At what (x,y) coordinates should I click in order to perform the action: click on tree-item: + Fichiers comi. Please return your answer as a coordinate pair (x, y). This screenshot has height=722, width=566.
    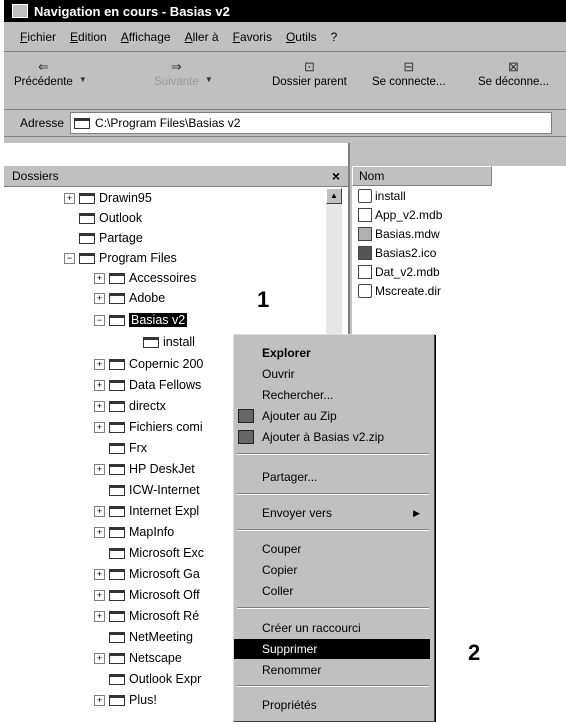
    Looking at the image, I should click on (148, 427).